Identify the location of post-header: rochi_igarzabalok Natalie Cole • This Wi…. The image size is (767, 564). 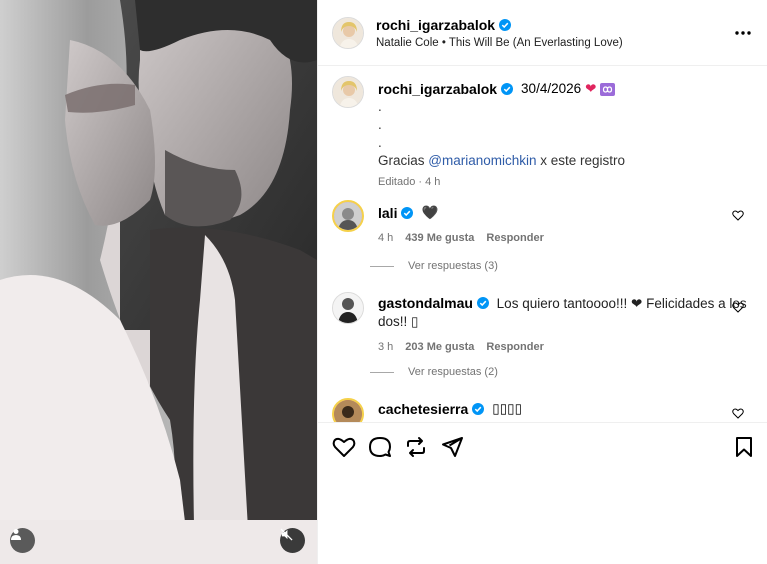
(542, 33).